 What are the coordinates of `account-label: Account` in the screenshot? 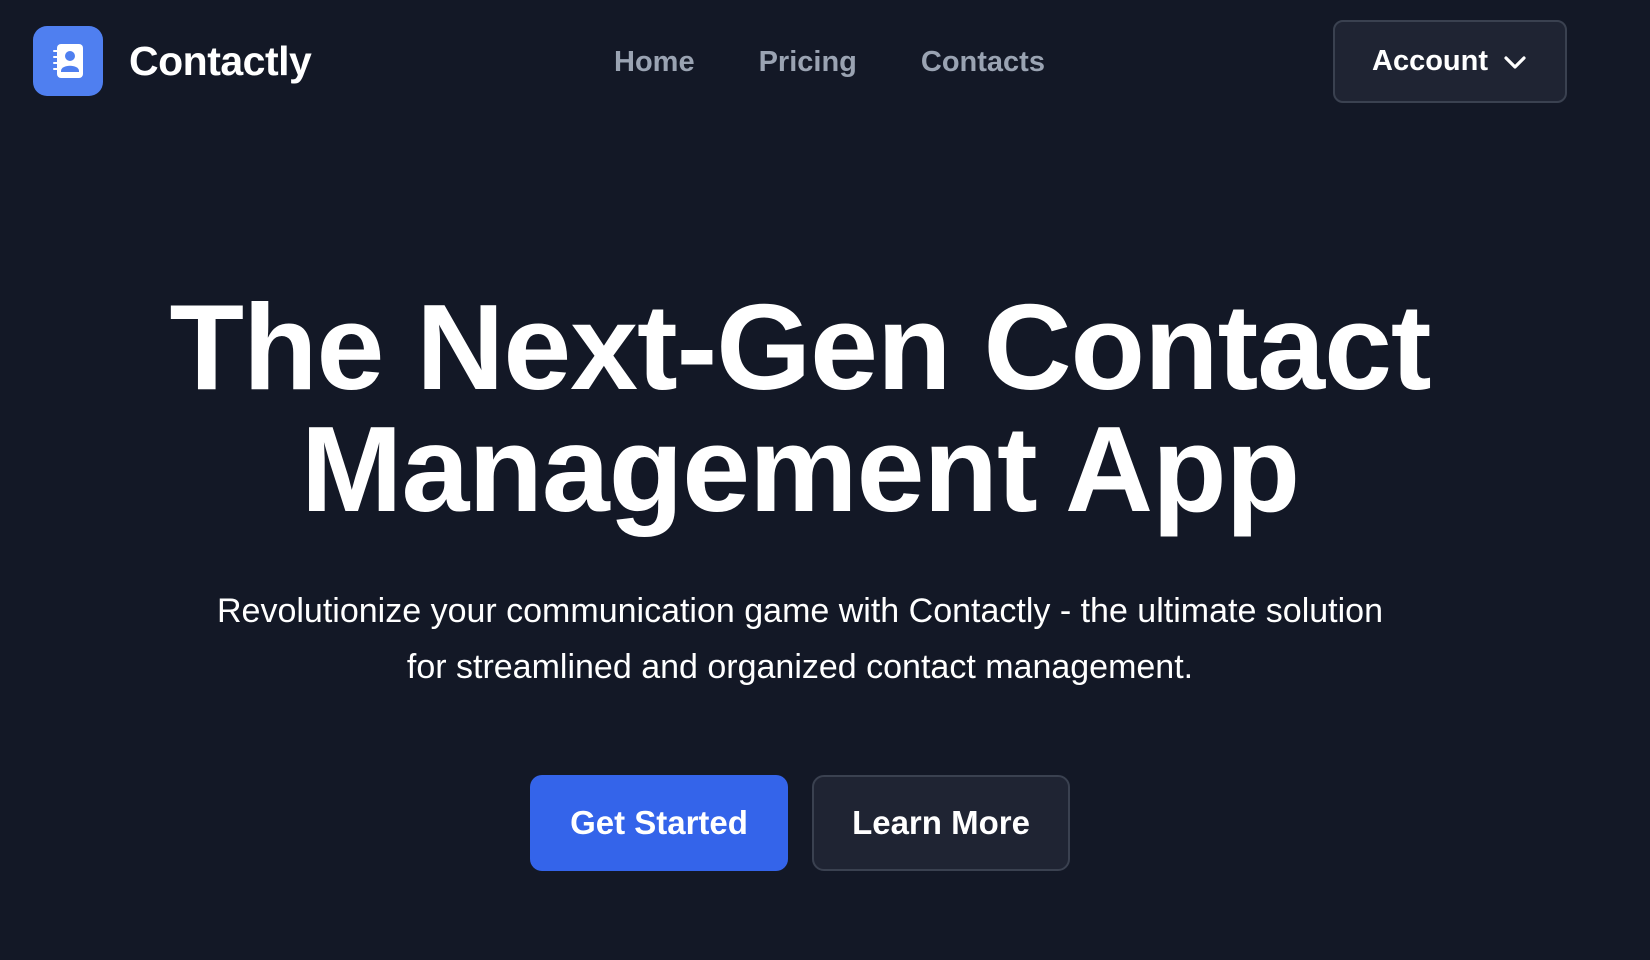 It's located at (1430, 61).